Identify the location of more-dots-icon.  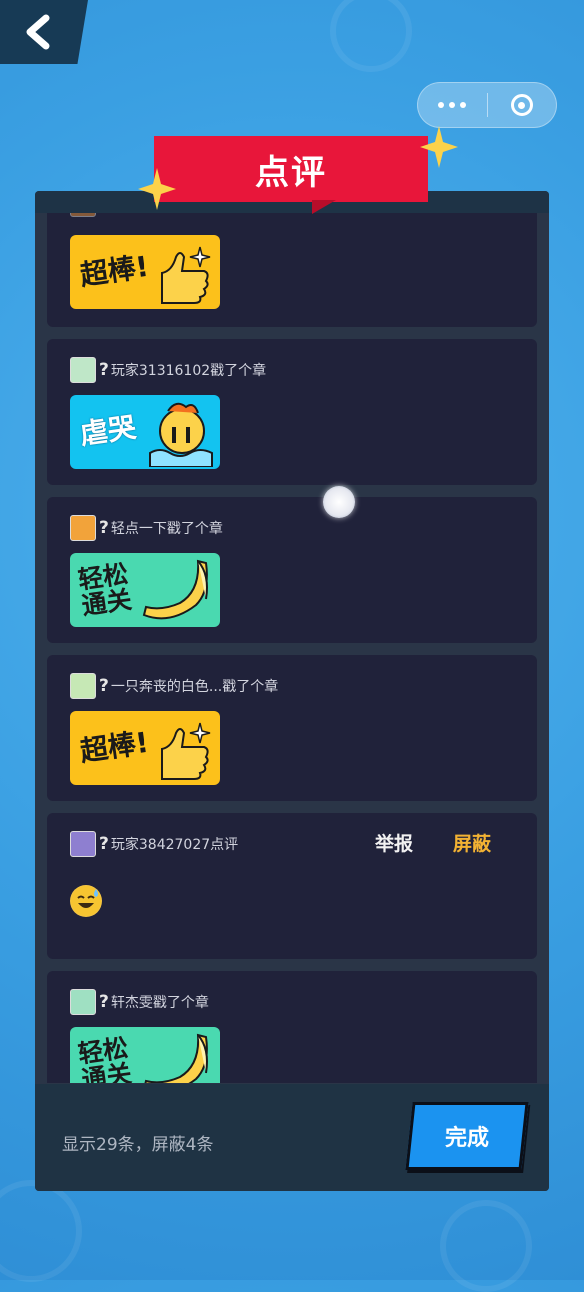
(452, 105).